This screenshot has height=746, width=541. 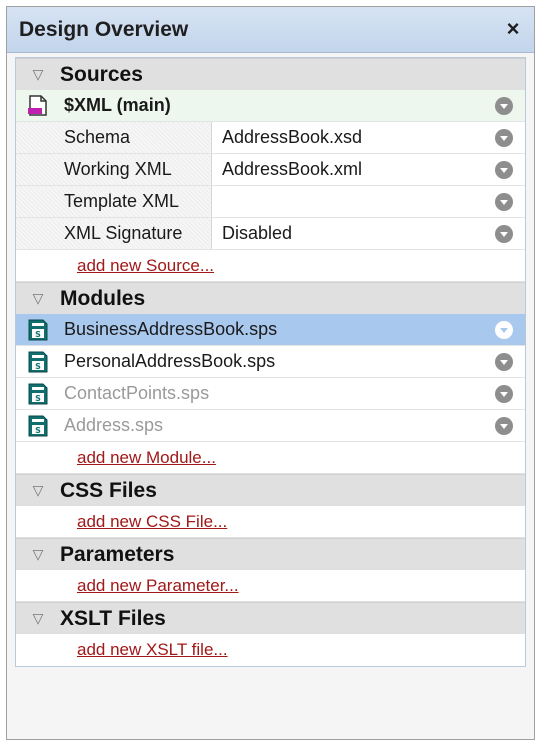 What do you see at coordinates (117, 554) in the screenshot?
I see `section-title-parameters: Parameters` at bounding box center [117, 554].